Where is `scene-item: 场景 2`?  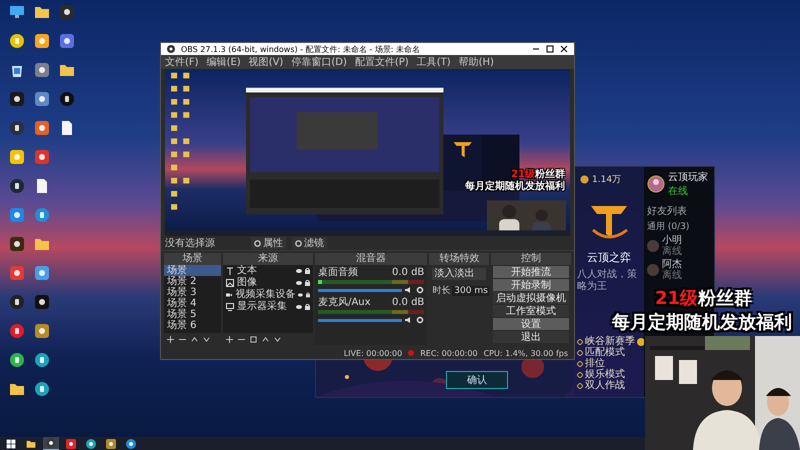
scene-item: 场景 2 is located at coordinates (193, 281).